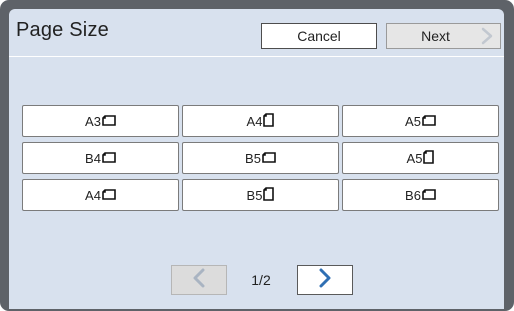 This screenshot has width=514, height=311. I want to click on next-button: Next, so click(443, 36).